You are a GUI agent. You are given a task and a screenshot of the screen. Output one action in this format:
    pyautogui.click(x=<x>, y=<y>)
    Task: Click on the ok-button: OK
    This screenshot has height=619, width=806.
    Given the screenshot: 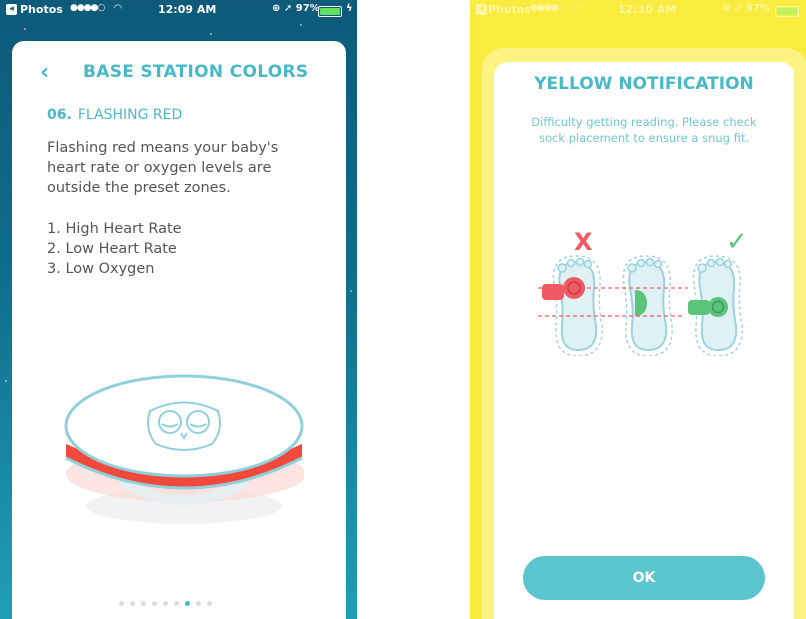 What is the action you would take?
    pyautogui.click(x=644, y=578)
    